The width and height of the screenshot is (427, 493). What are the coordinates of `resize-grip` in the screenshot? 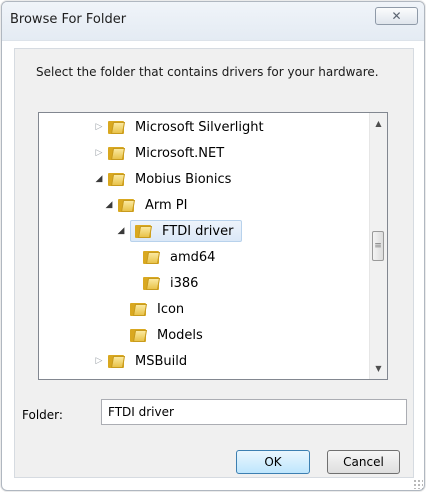 It's located at (418, 484).